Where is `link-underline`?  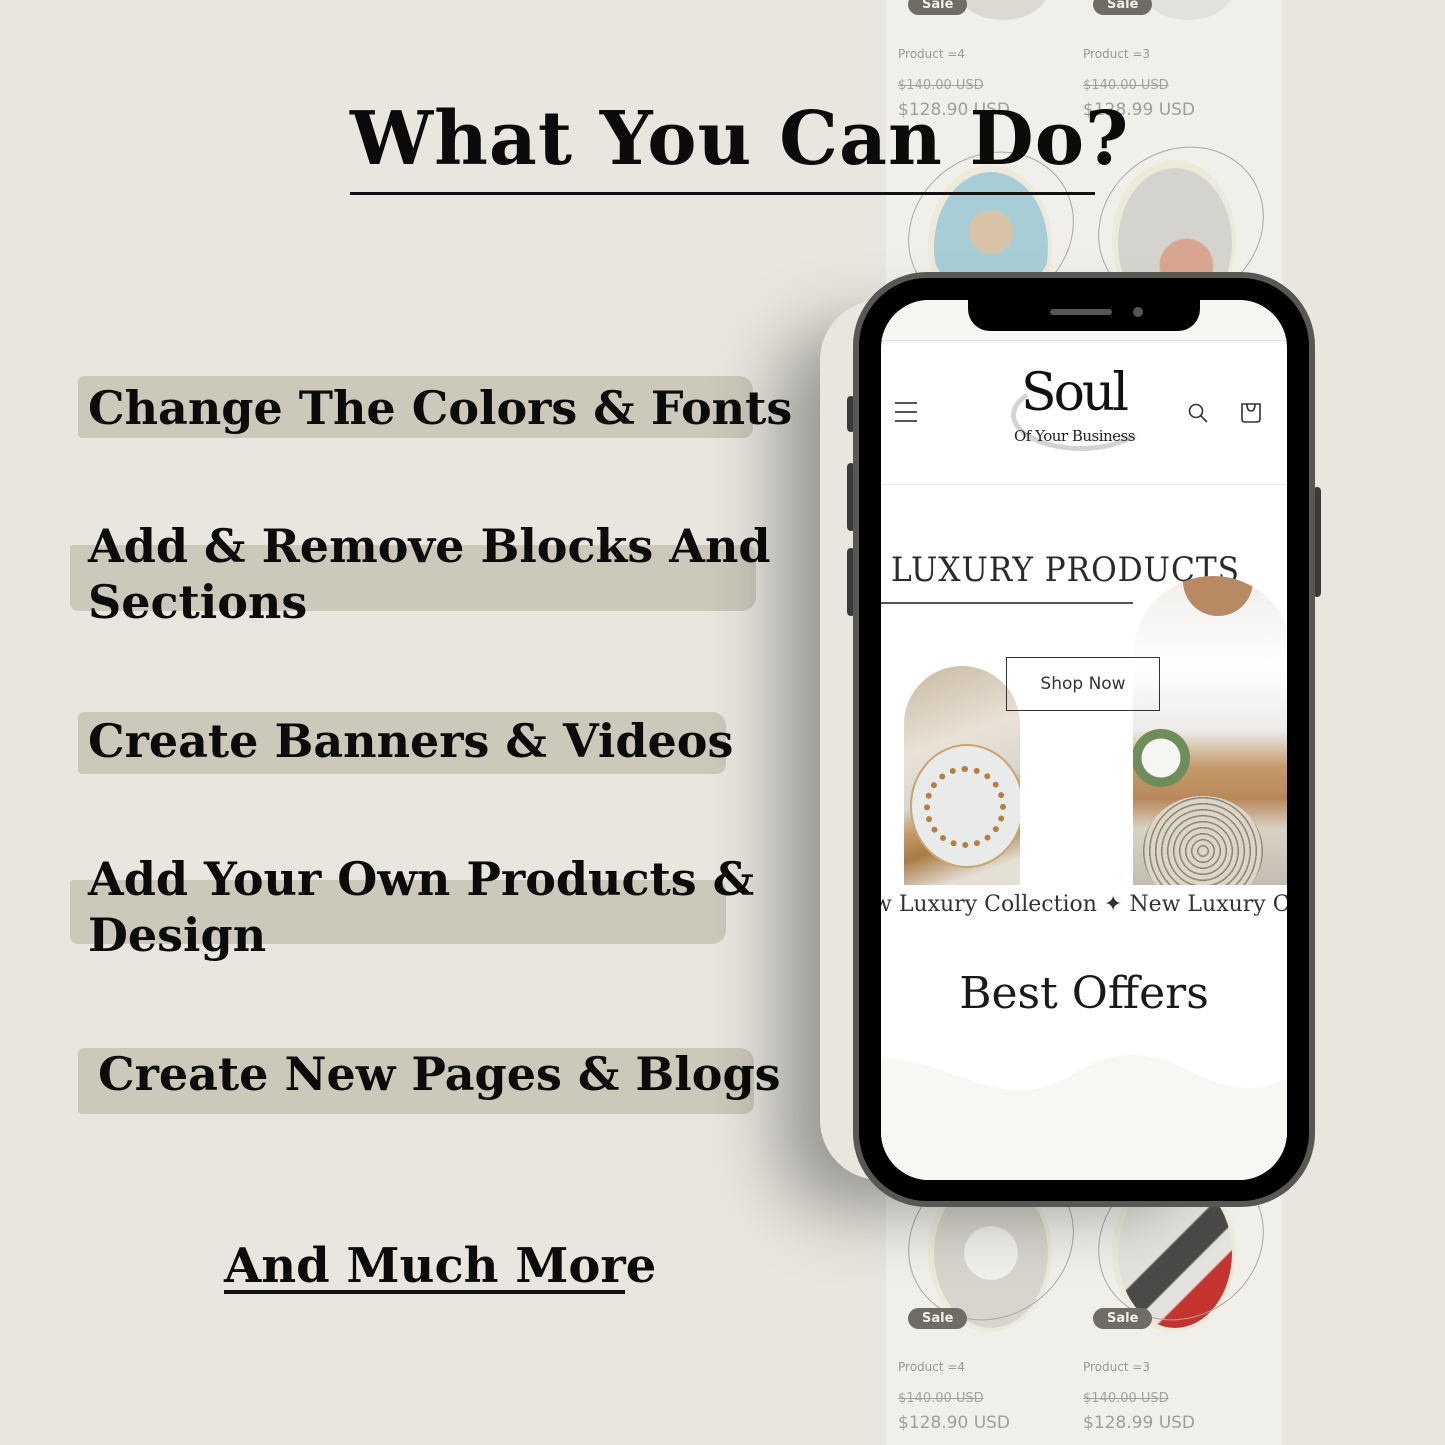
link-underline is located at coordinates (424, 1292).